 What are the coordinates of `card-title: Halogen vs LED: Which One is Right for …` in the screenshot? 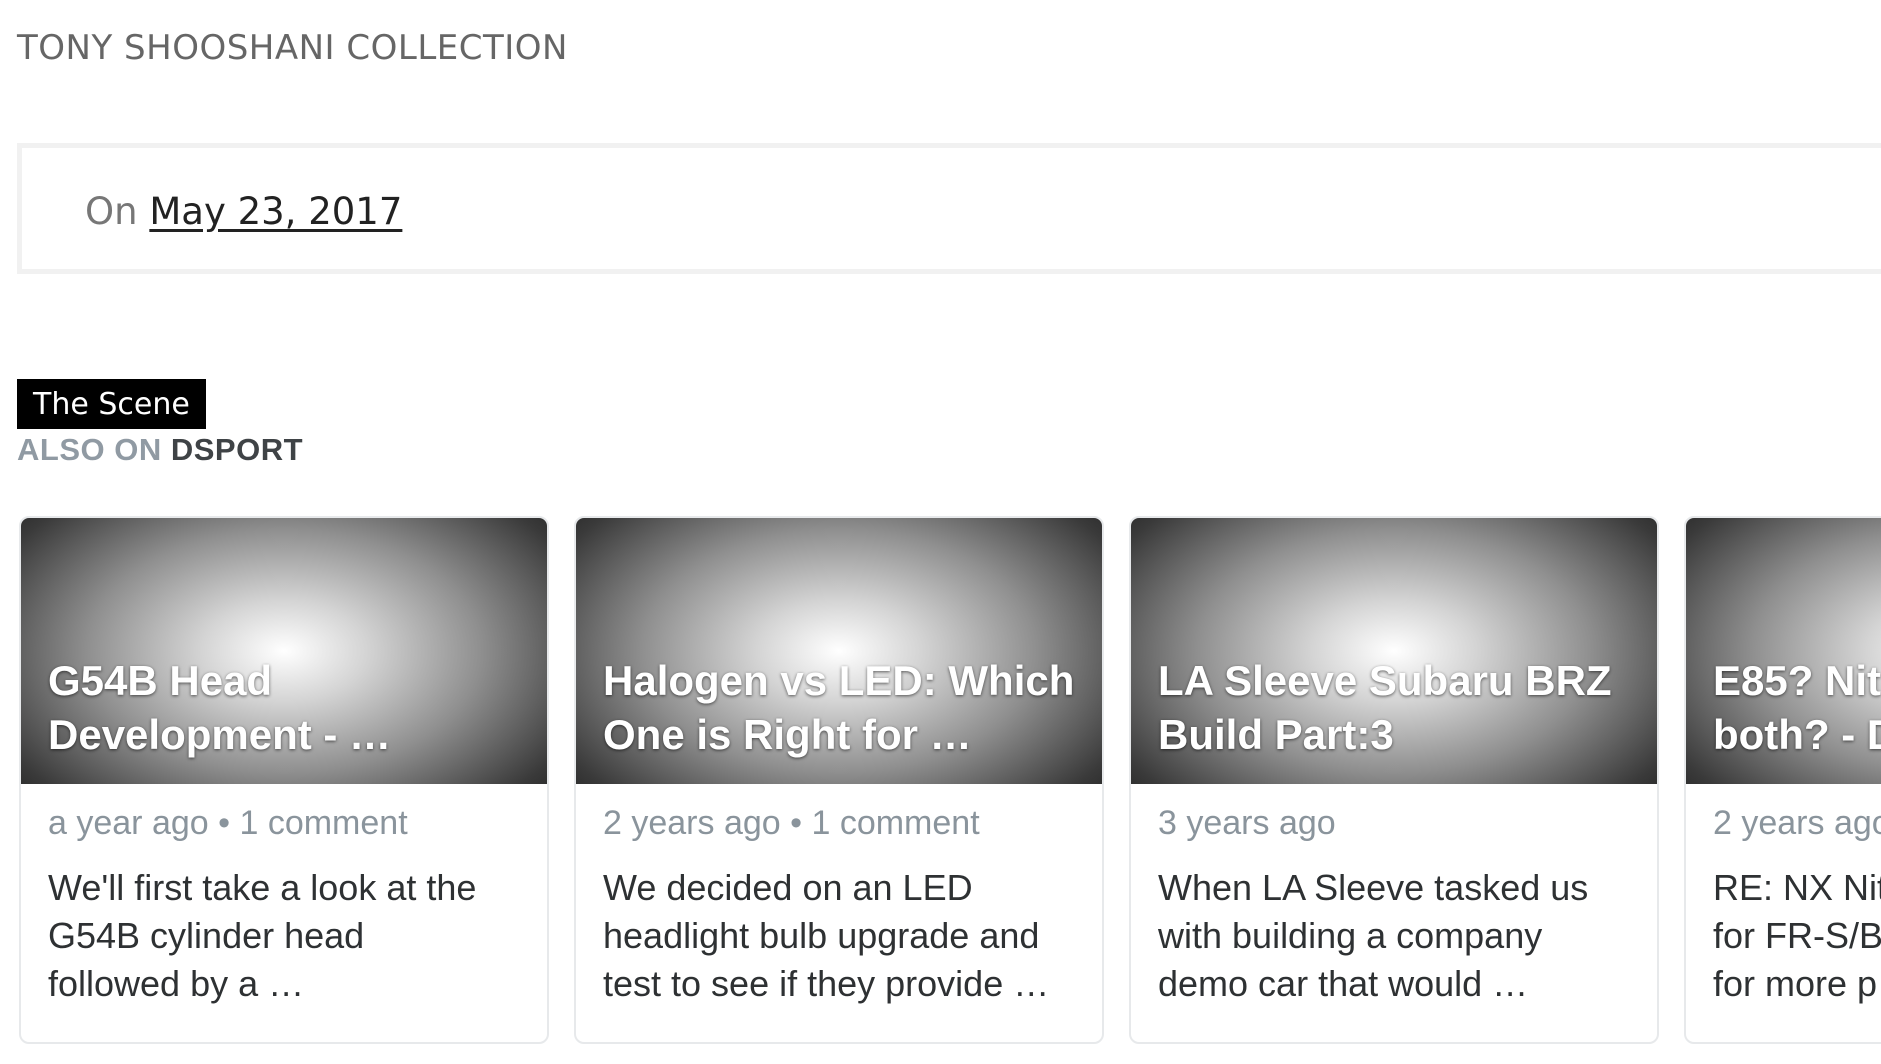 It's located at (842, 708).